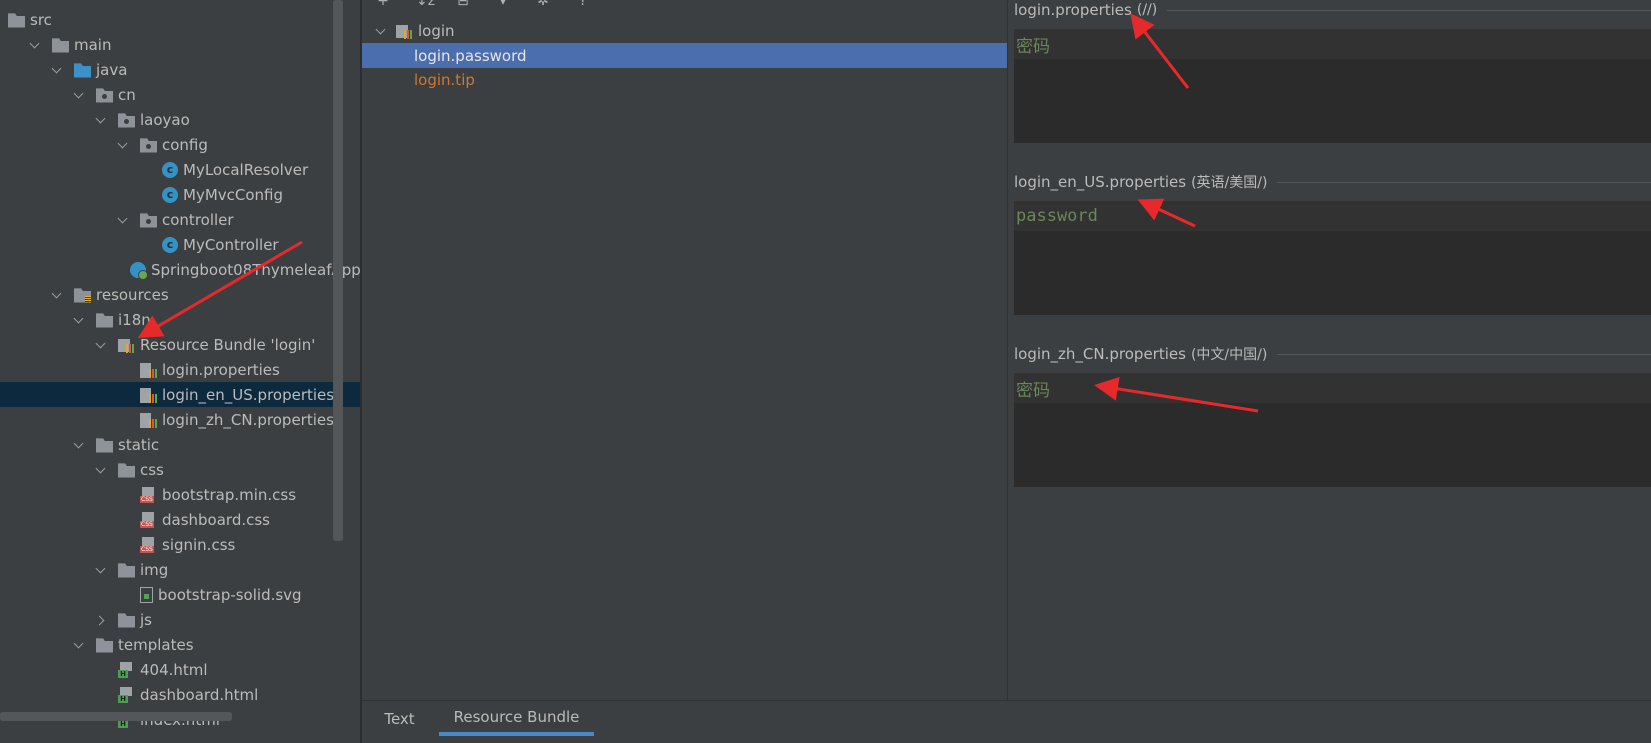  What do you see at coordinates (180, 394) in the screenshot?
I see `tree-item: login_en_US.properties` at bounding box center [180, 394].